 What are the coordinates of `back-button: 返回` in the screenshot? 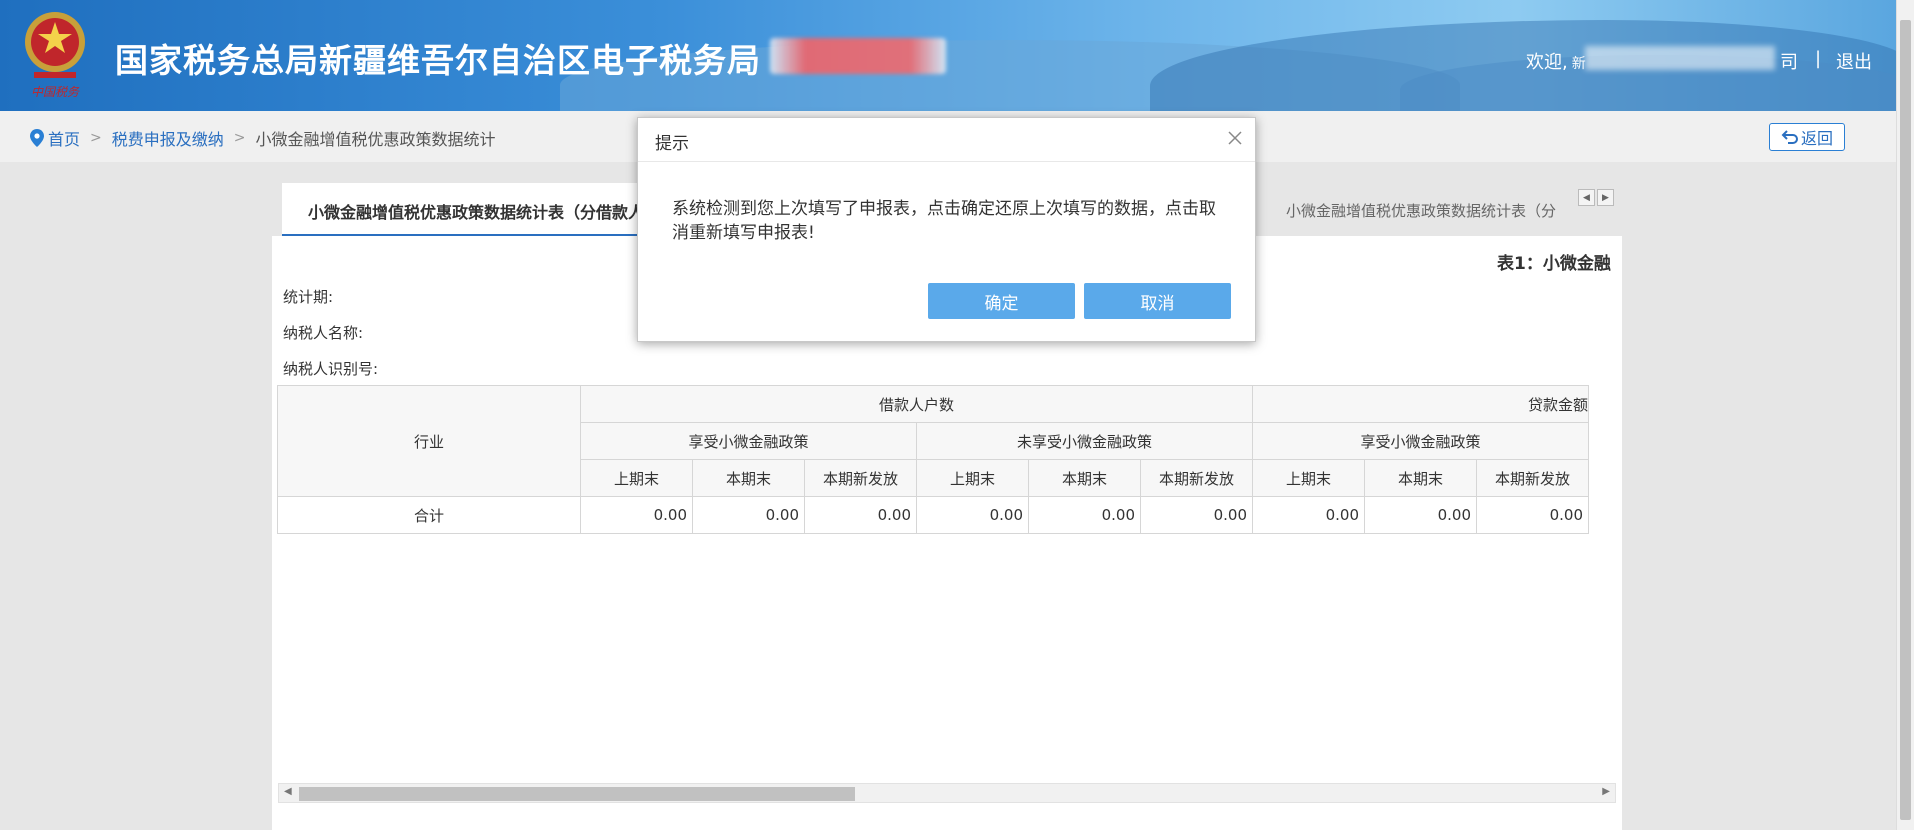 It's located at (1807, 137).